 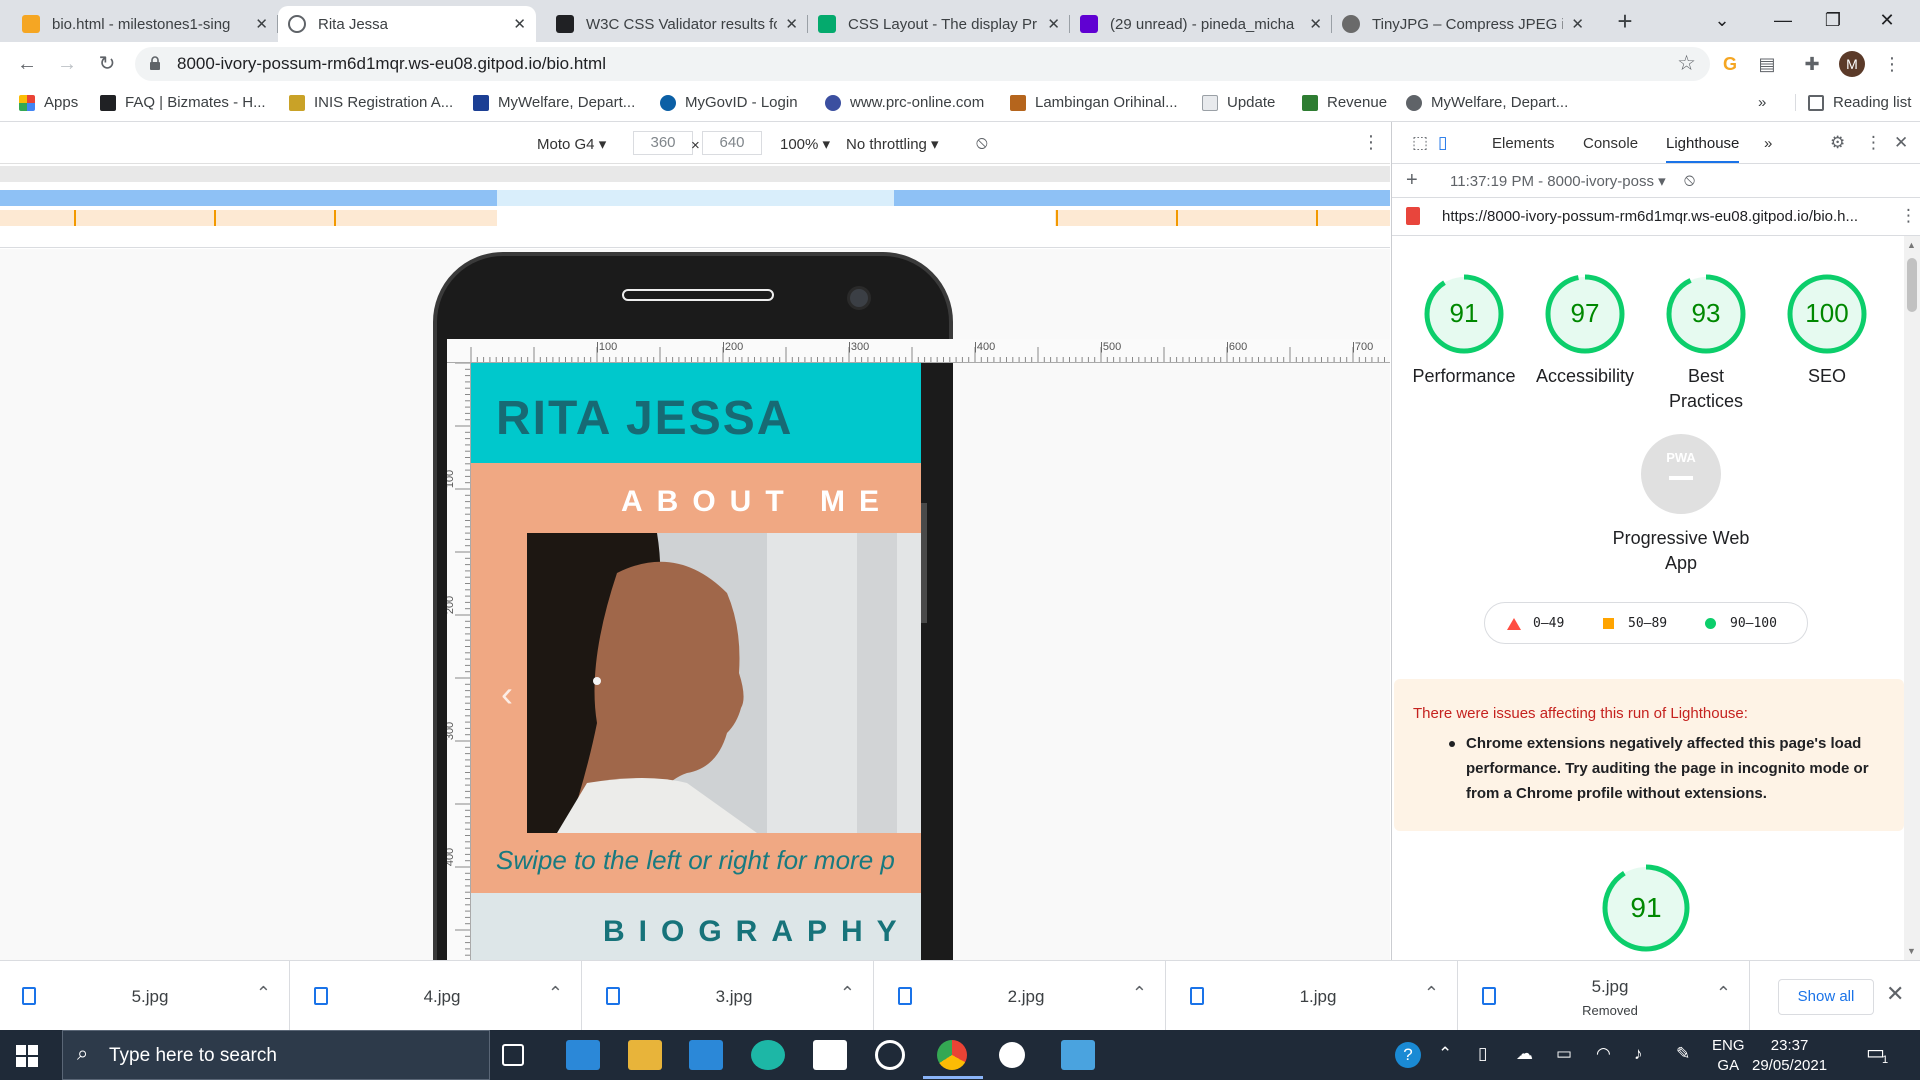 What do you see at coordinates (1464, 330) in the screenshot?
I see `gauge-performance: 91 Performance` at bounding box center [1464, 330].